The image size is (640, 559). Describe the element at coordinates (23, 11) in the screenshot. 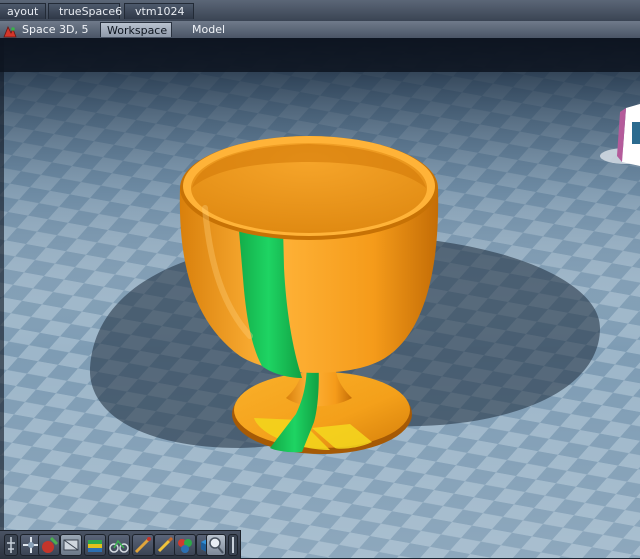

I see `layout-tab-layout: ayout` at that location.